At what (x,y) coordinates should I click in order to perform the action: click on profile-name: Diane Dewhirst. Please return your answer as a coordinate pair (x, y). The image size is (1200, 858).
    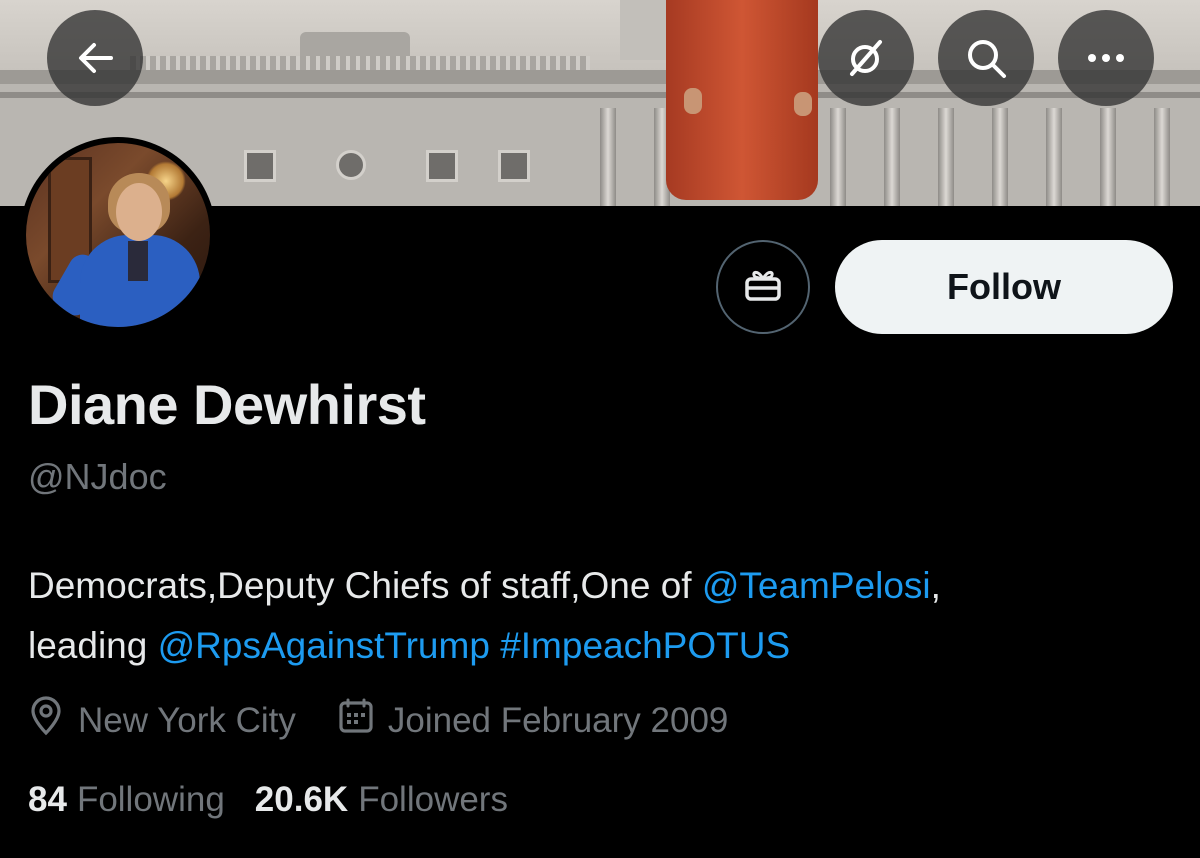
    Looking at the image, I should click on (227, 404).